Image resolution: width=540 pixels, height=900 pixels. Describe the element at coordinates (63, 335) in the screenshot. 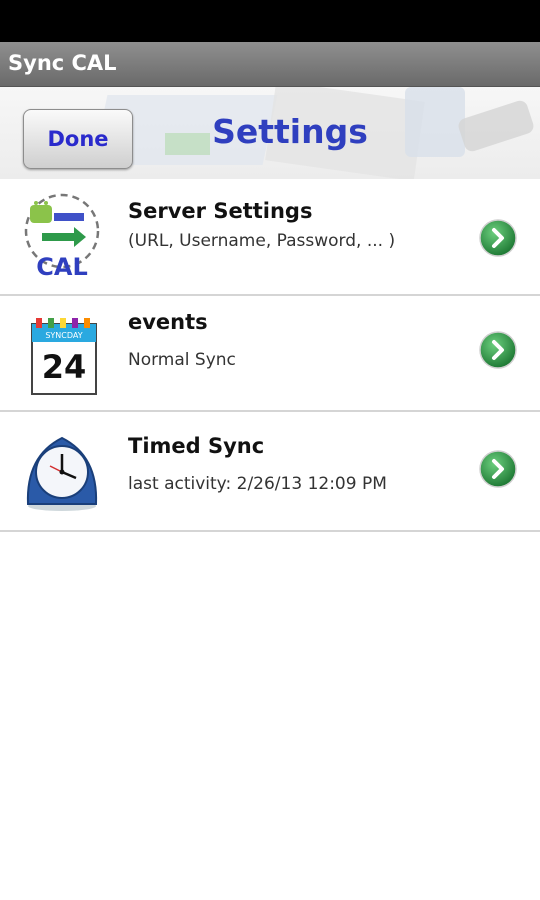

I see `calendar-header-text: SYNCDAY` at that location.